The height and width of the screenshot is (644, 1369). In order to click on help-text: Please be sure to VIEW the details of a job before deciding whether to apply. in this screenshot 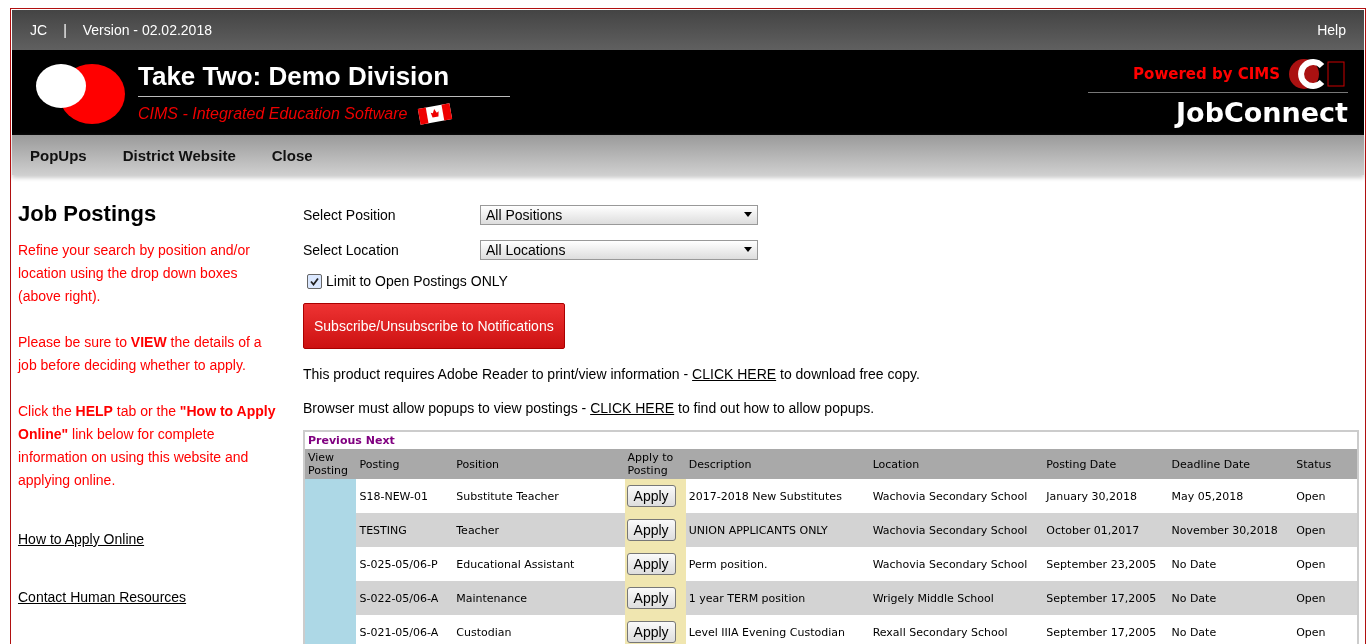, I will do `click(140, 354)`.